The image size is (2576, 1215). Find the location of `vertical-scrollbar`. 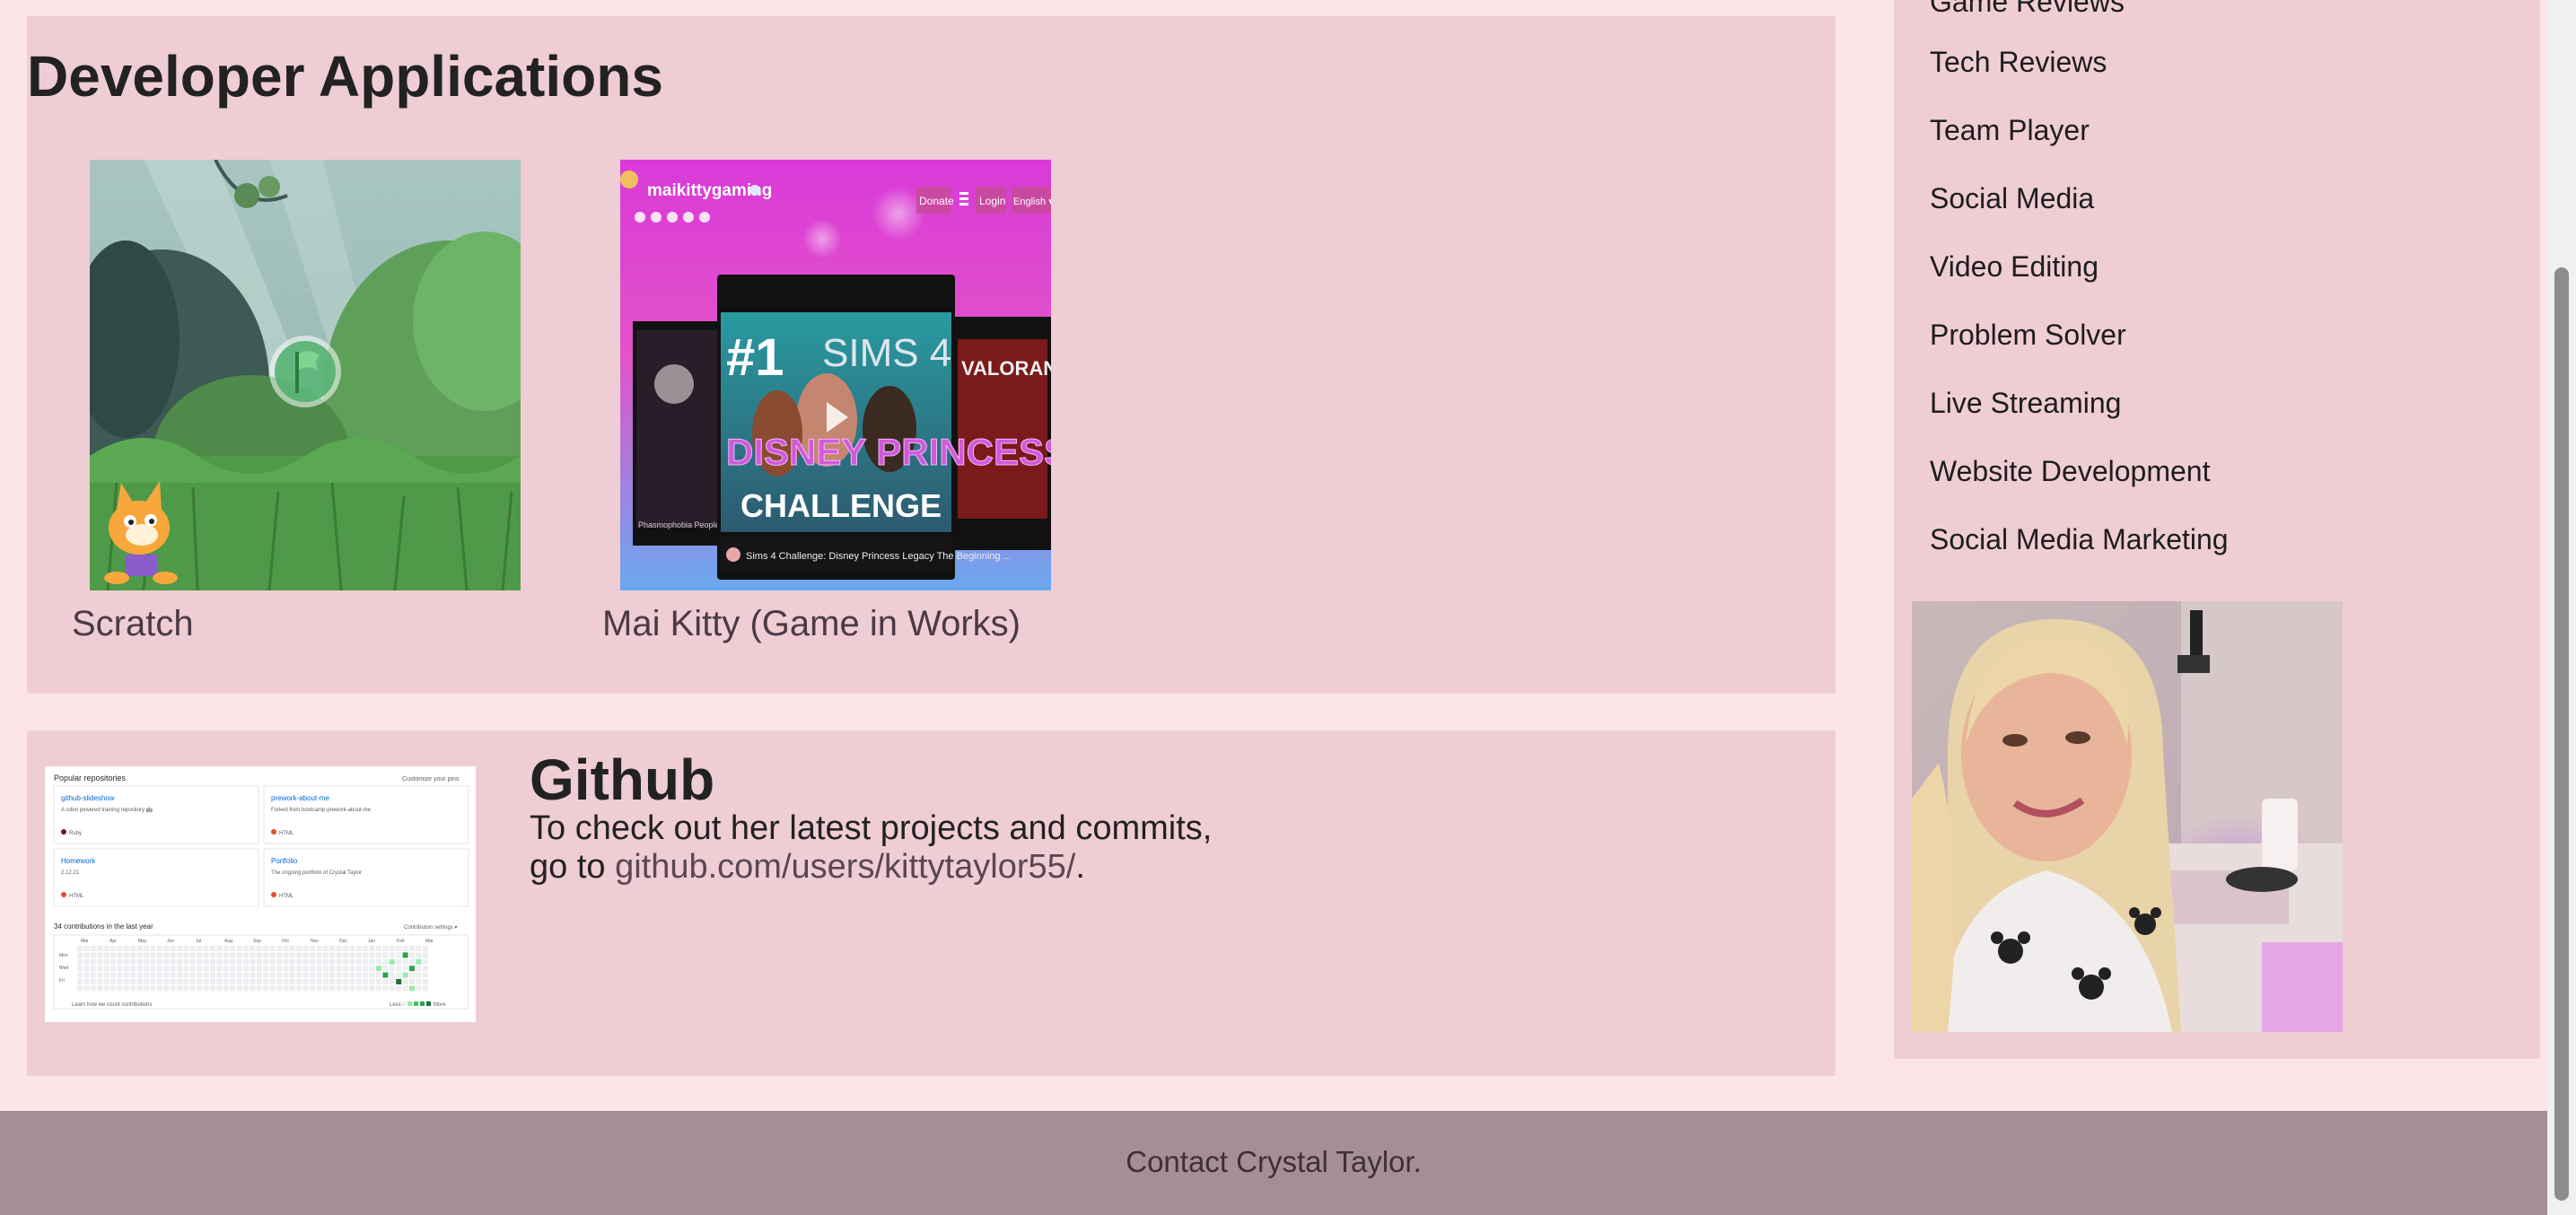

vertical-scrollbar is located at coordinates (2561, 607).